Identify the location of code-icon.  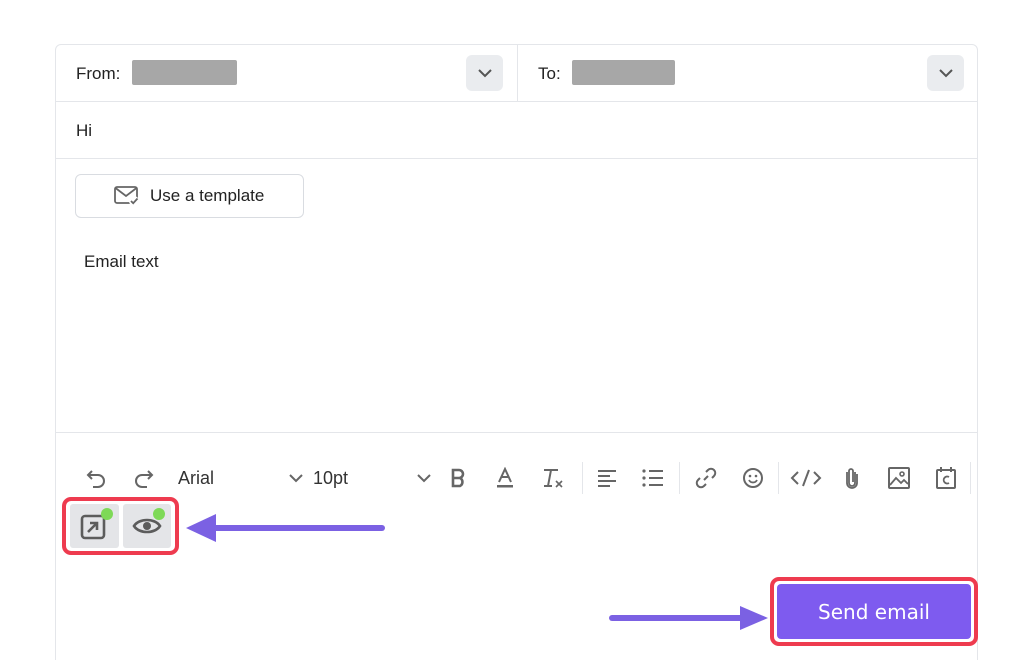
(806, 478).